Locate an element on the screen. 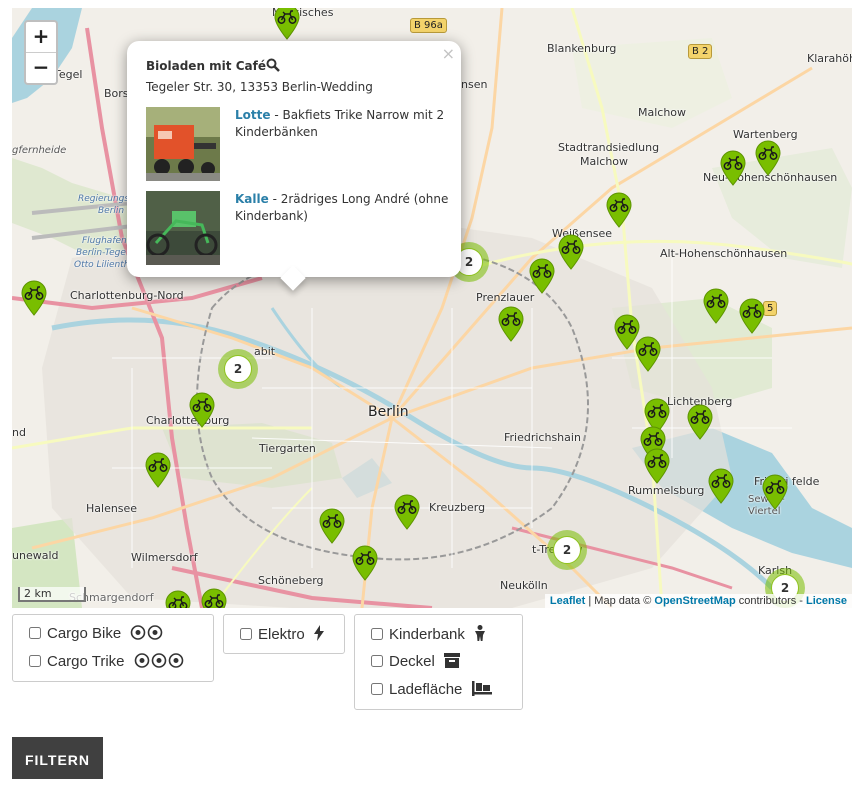 This screenshot has height=785, width=864. label-charlottenburg-nord: Charlottenburg-Nord is located at coordinates (127, 295).